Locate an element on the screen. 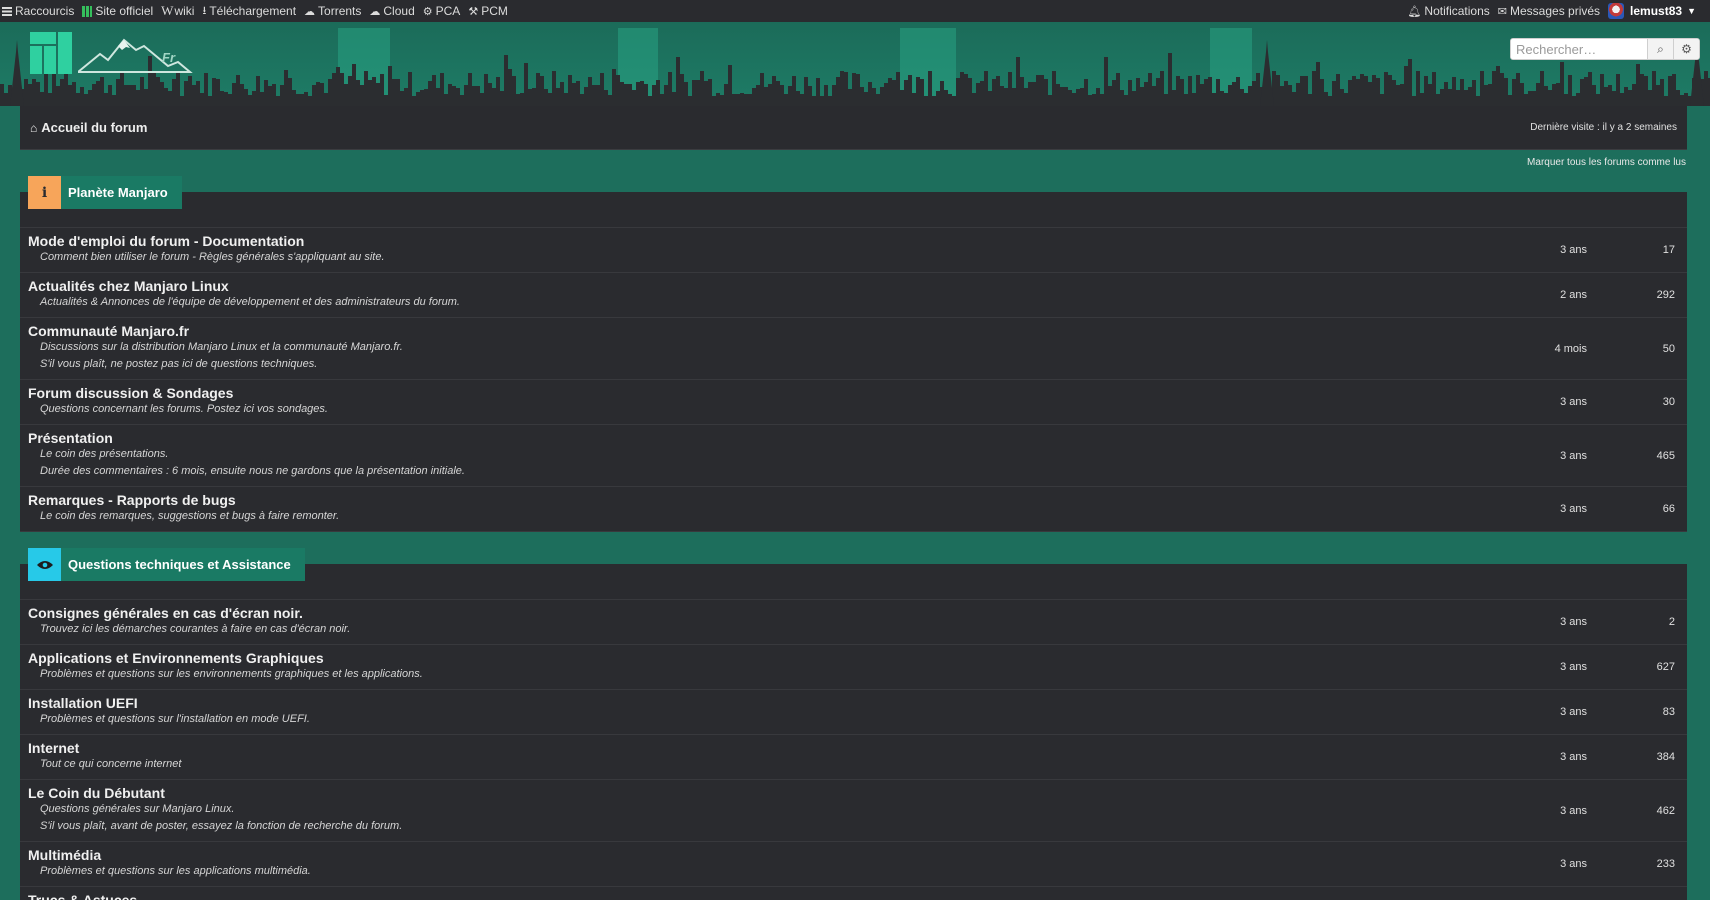  forum-title-link: Mode d'emploi du forum - Documentation is located at coordinates (857, 241).